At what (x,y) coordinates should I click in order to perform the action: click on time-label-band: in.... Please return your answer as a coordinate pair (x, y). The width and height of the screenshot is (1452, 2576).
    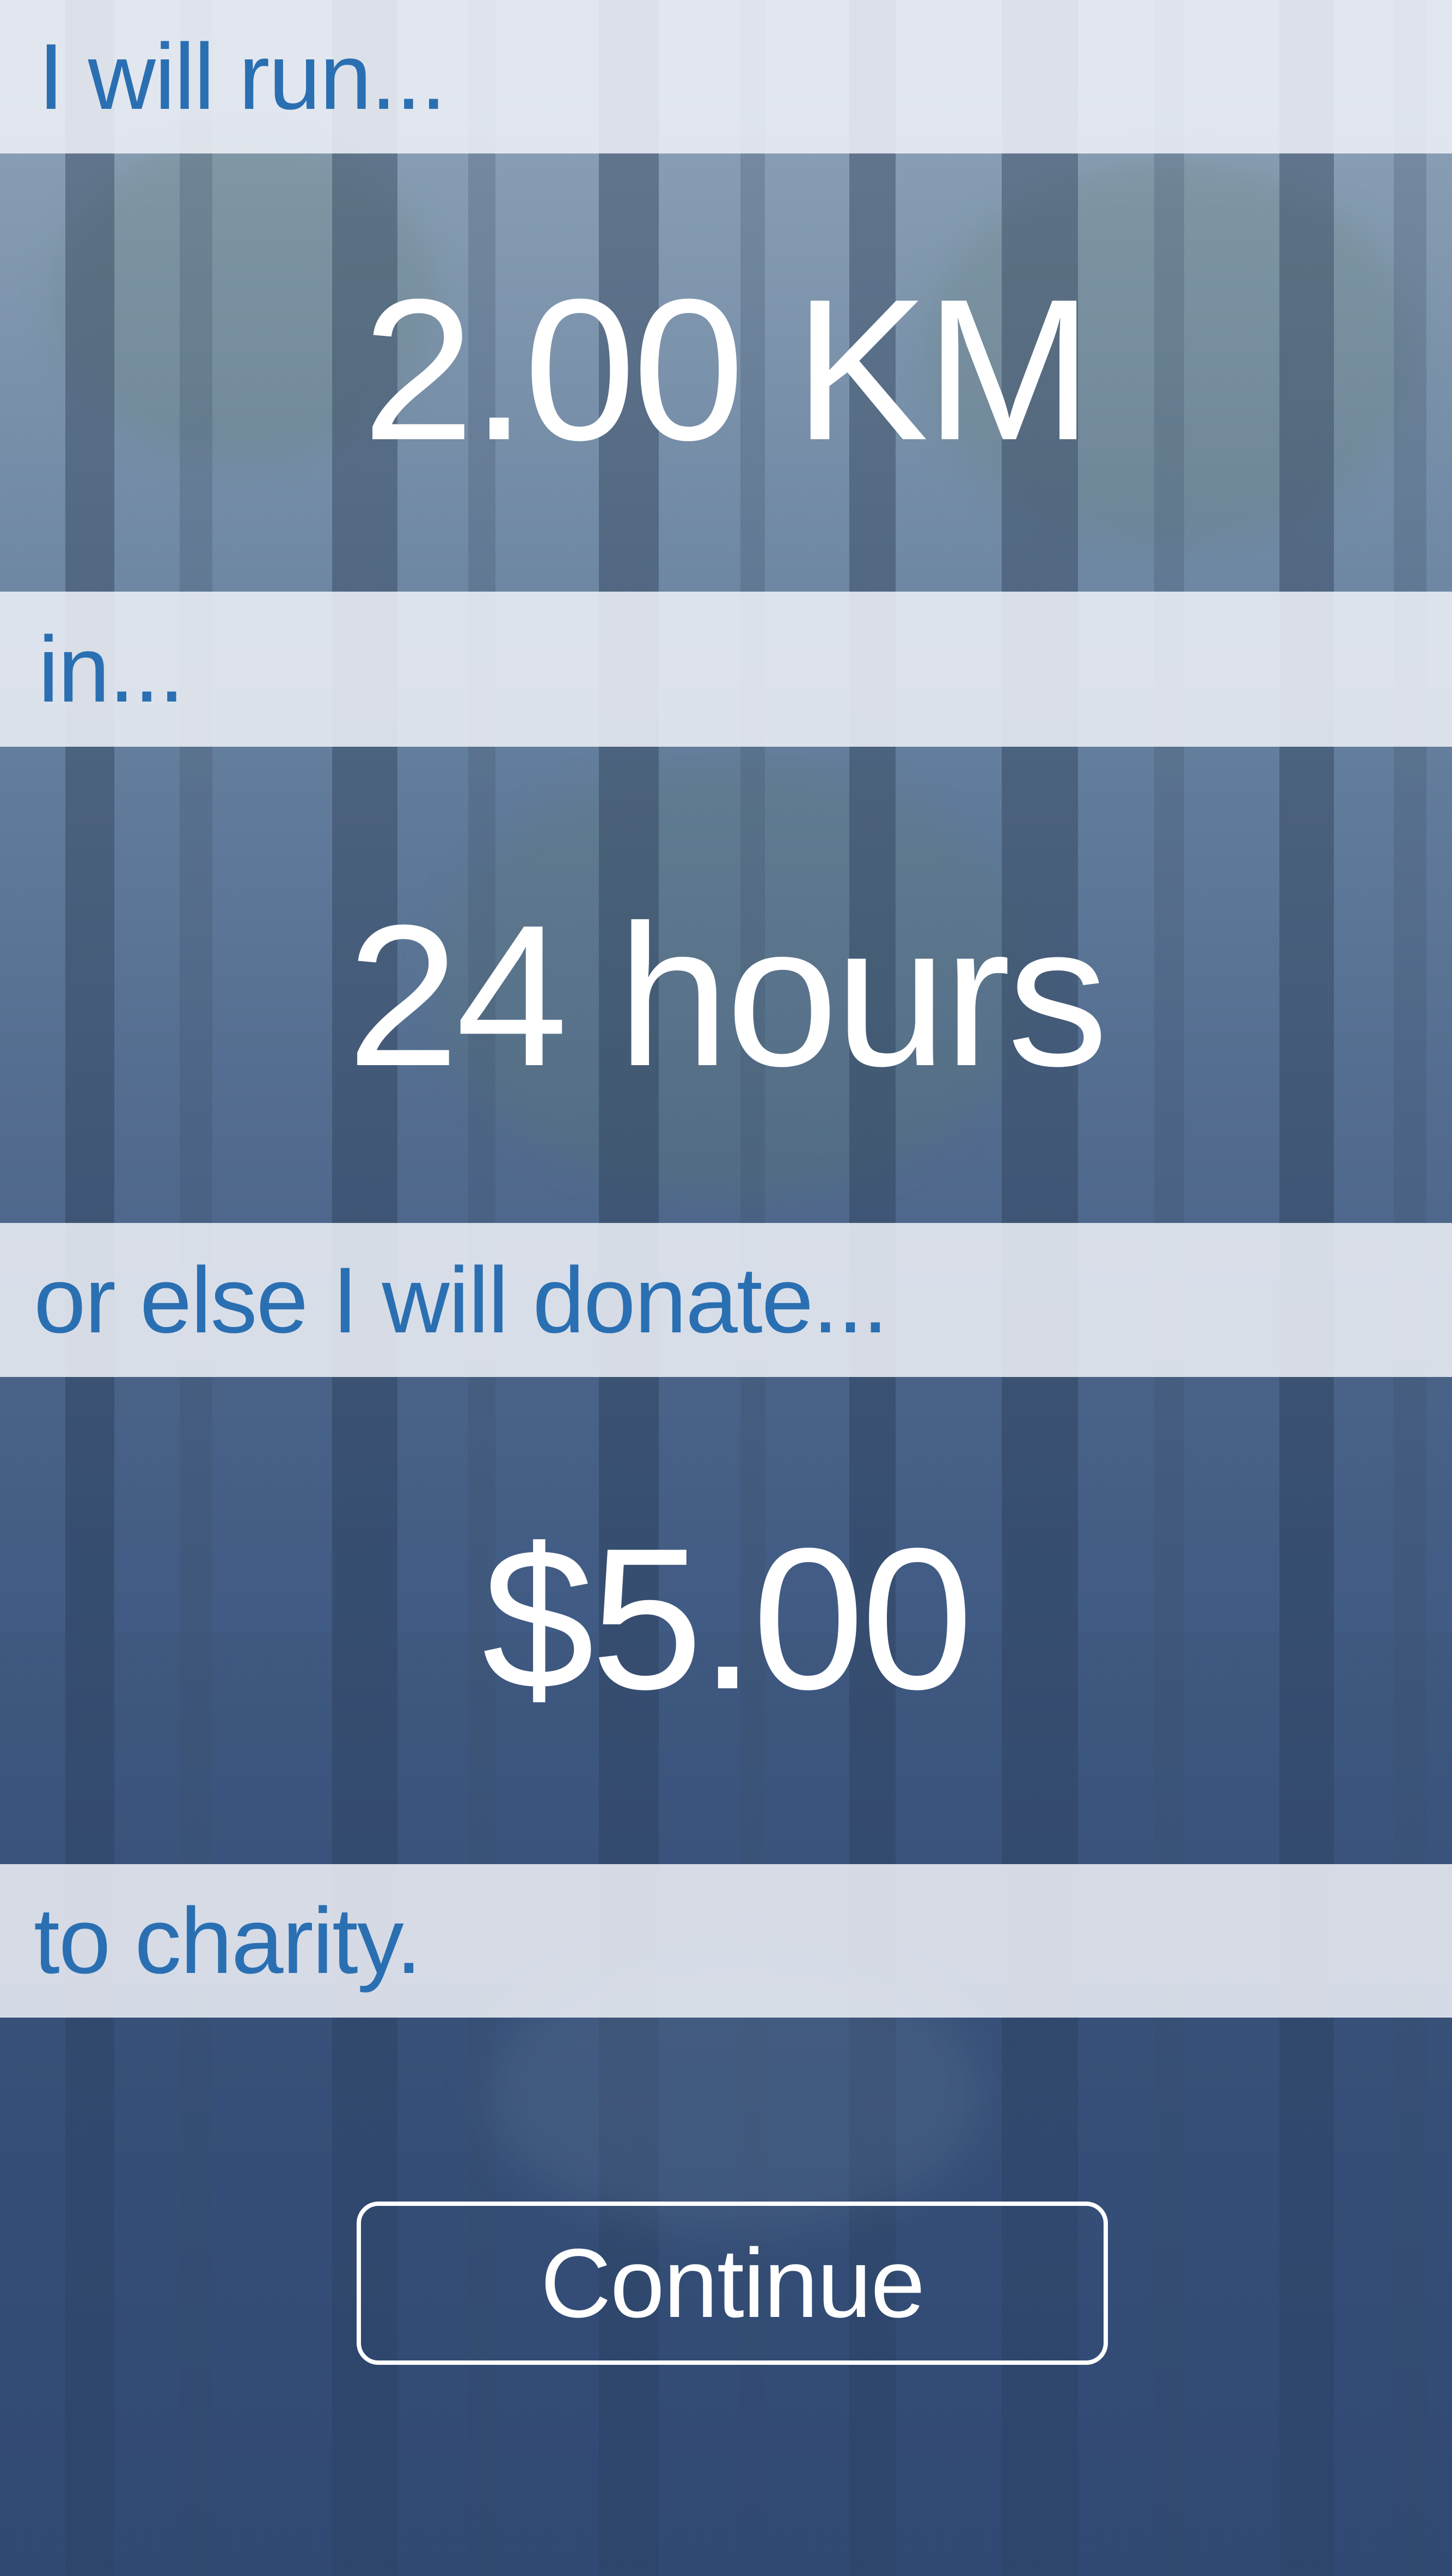
    Looking at the image, I should click on (726, 669).